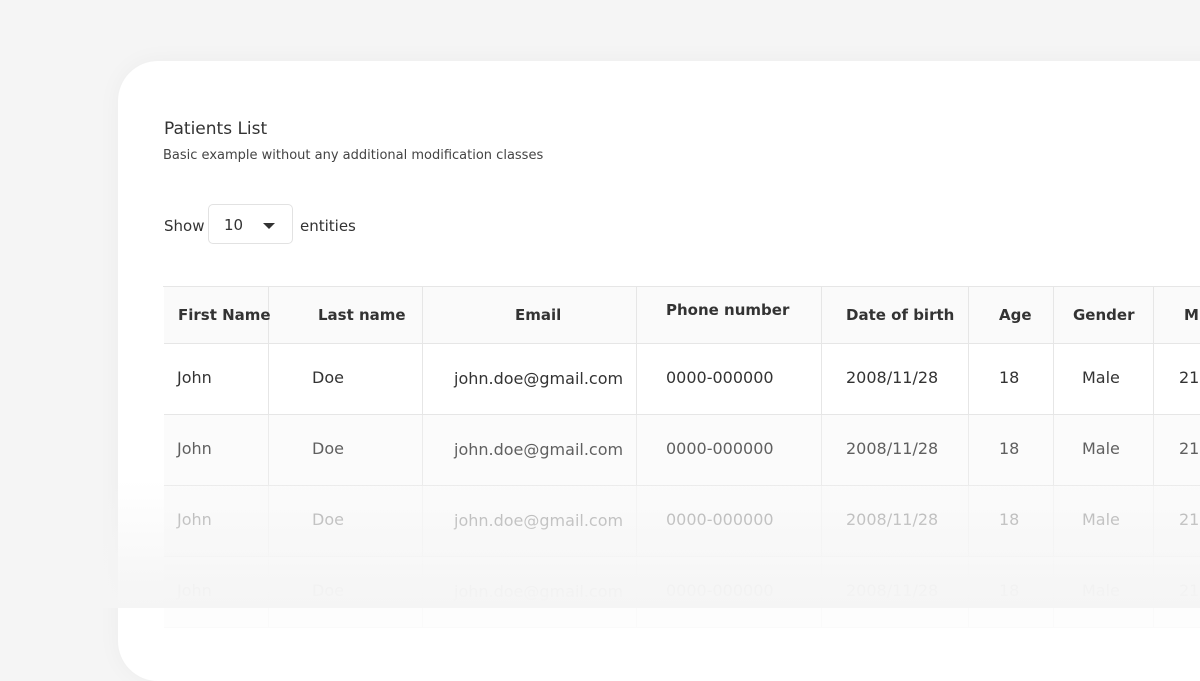  Describe the element at coordinates (328, 226) in the screenshot. I see `entities-label: entities` at that location.